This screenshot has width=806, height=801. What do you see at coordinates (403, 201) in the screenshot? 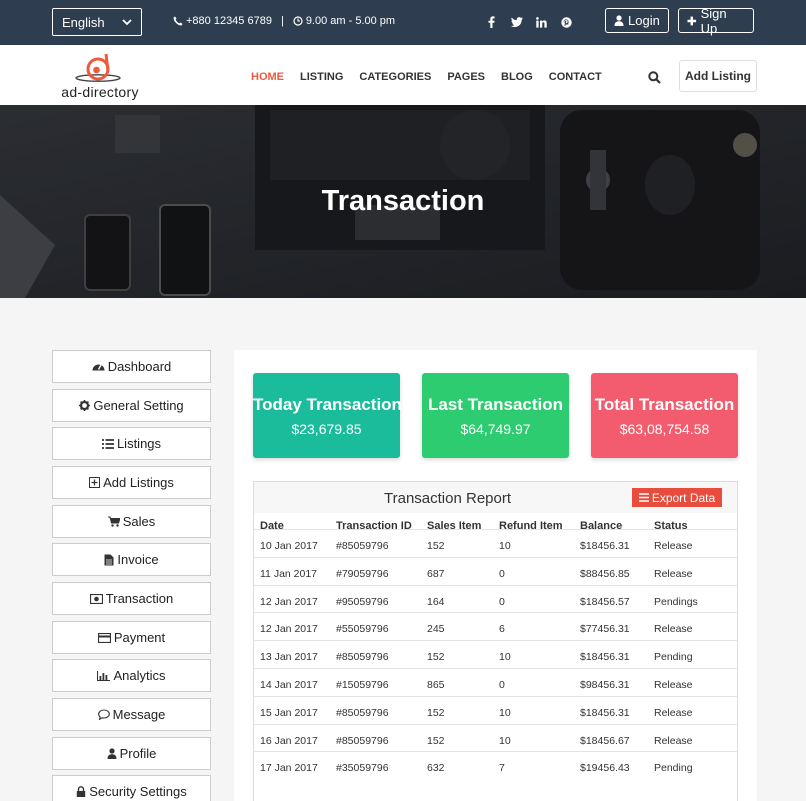
I see `page-title: Transaction` at bounding box center [403, 201].